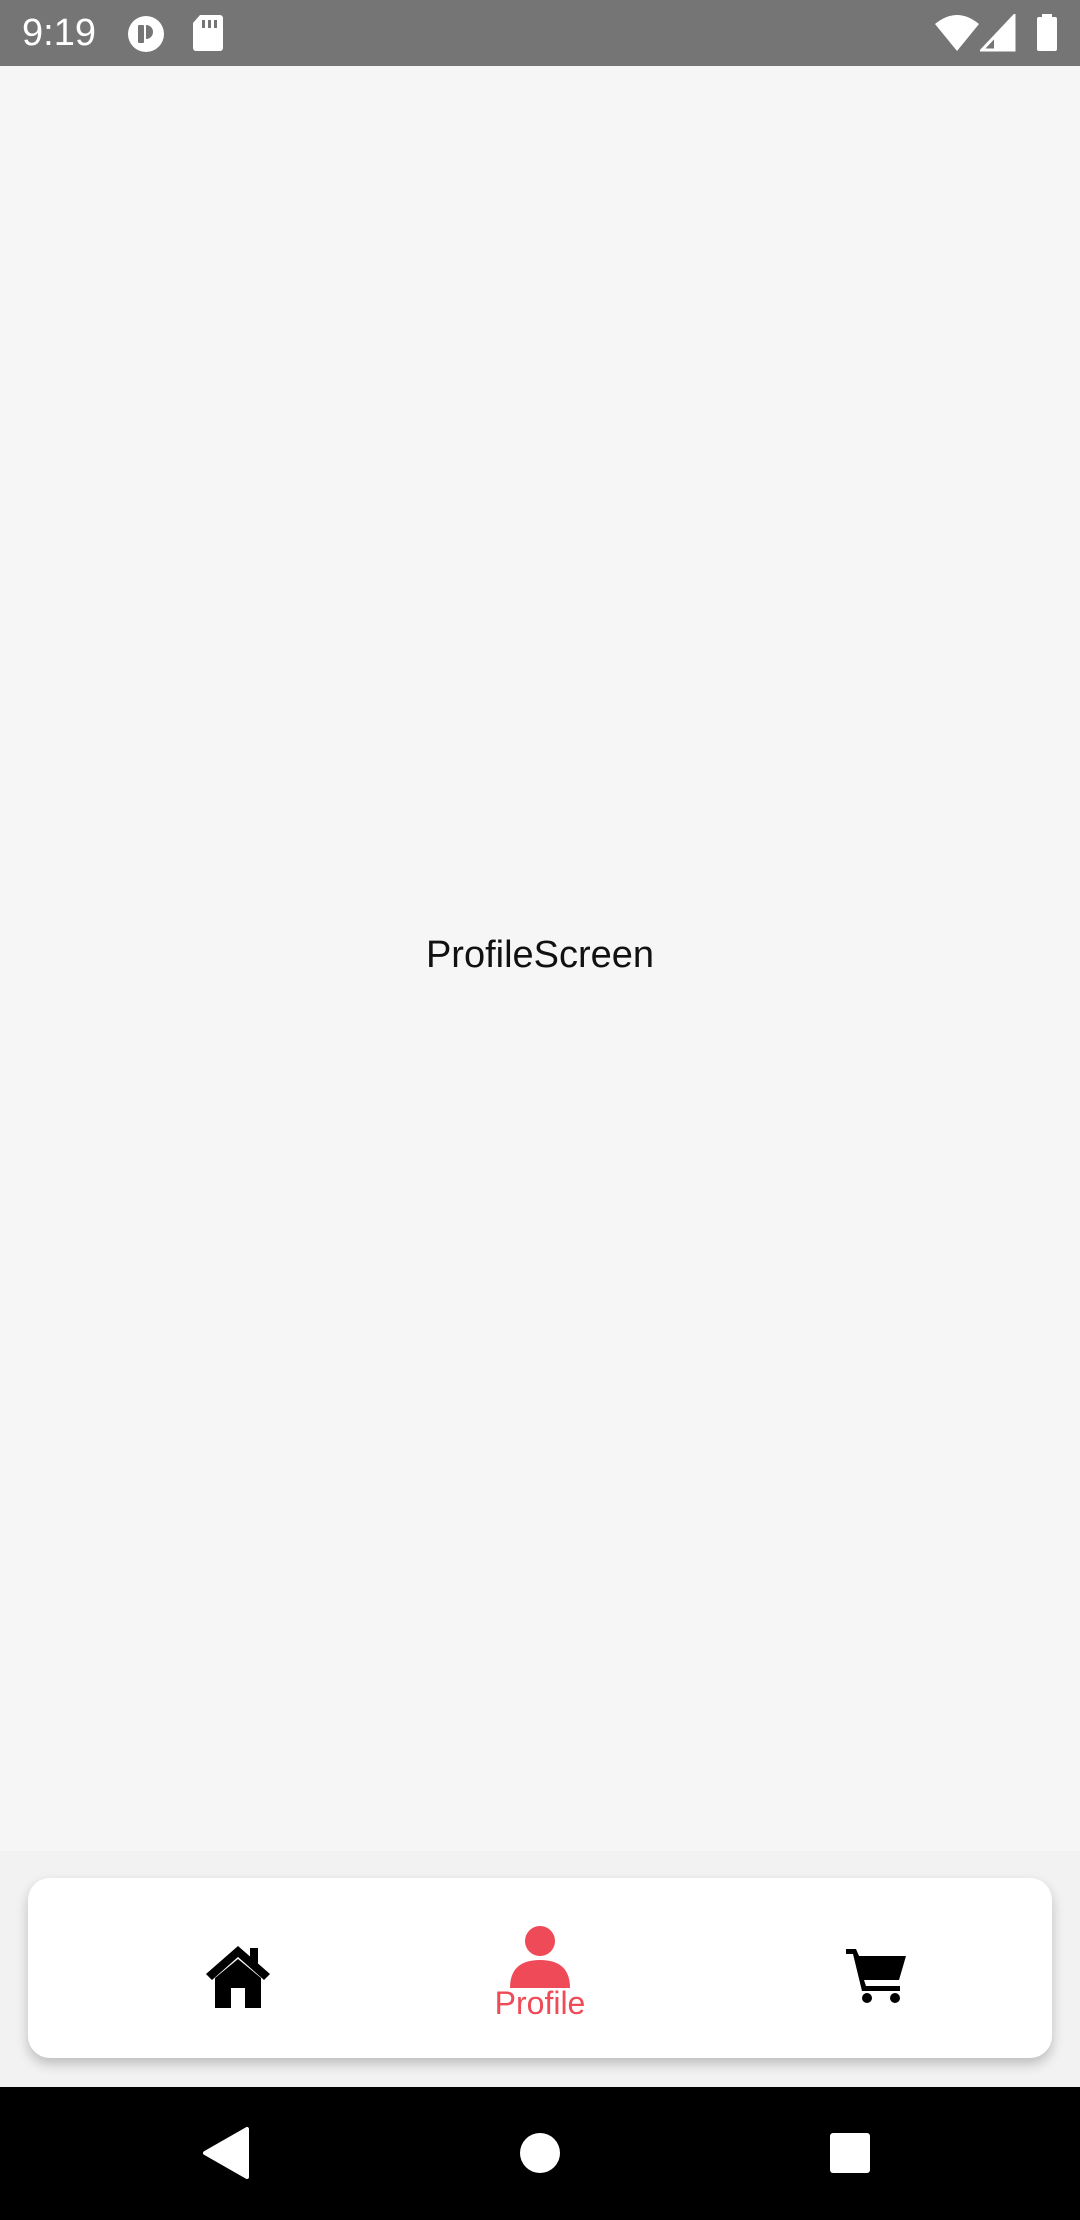 The width and height of the screenshot is (1080, 2220). What do you see at coordinates (876, 1976) in the screenshot?
I see `shopping-cart-icon` at bounding box center [876, 1976].